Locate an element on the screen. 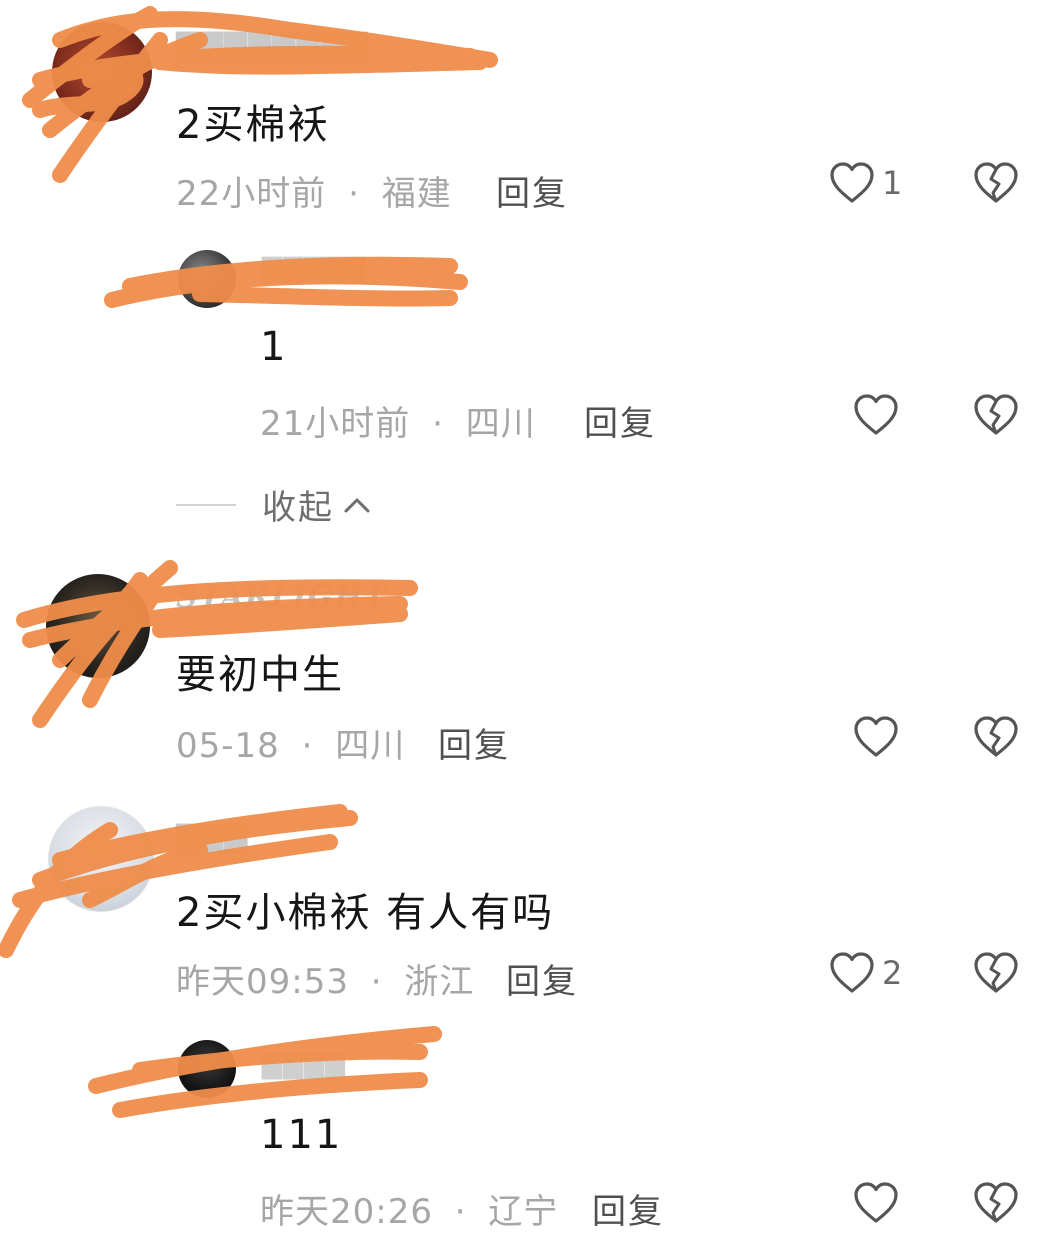 Image resolution: width=1046 pixels, height=1233 pixels. comment-meta: 21小时前 · 四川 is located at coordinates (398, 420).